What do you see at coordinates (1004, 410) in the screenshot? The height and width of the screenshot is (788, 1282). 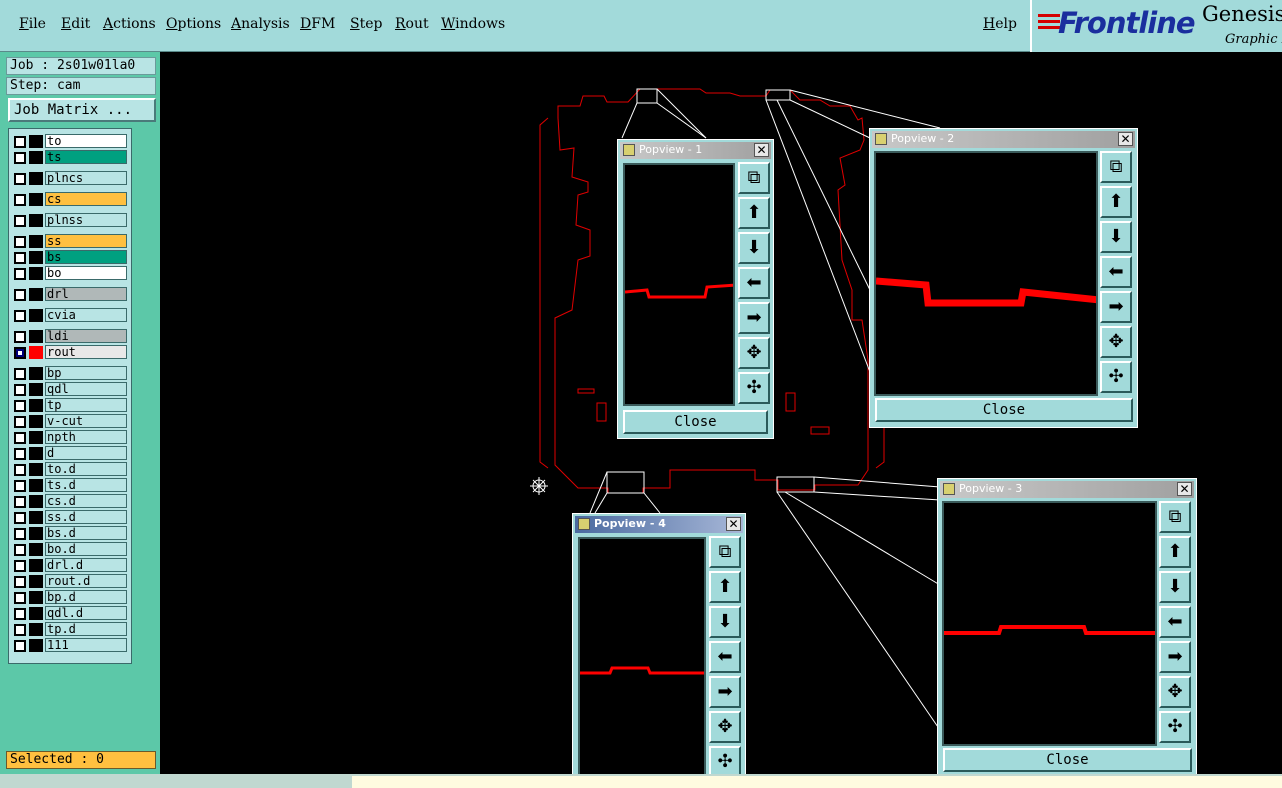 I see `popview-2-close-button: Close` at bounding box center [1004, 410].